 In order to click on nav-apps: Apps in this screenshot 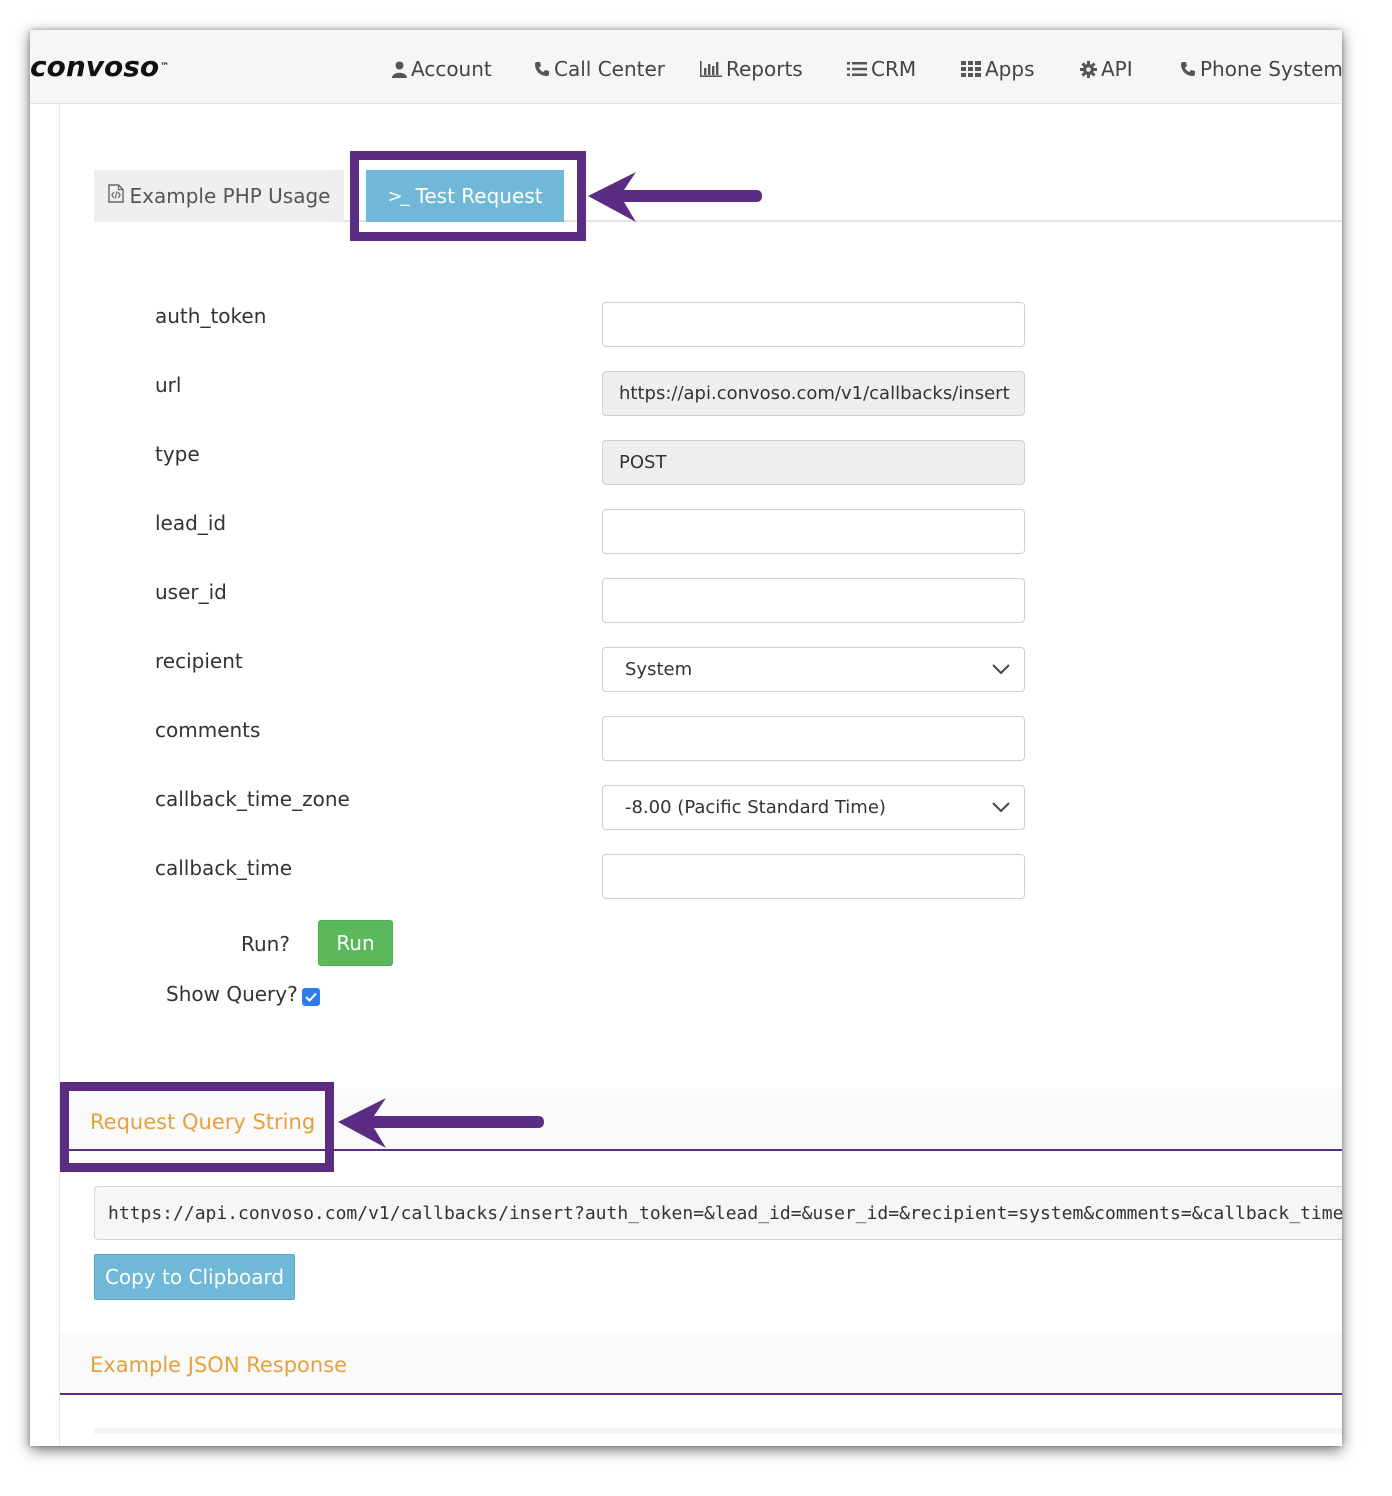, I will do `click(998, 69)`.